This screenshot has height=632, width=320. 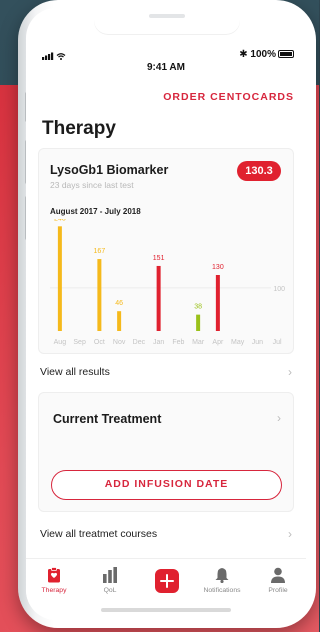 I want to click on chart-data-label: 130, so click(x=218, y=267).